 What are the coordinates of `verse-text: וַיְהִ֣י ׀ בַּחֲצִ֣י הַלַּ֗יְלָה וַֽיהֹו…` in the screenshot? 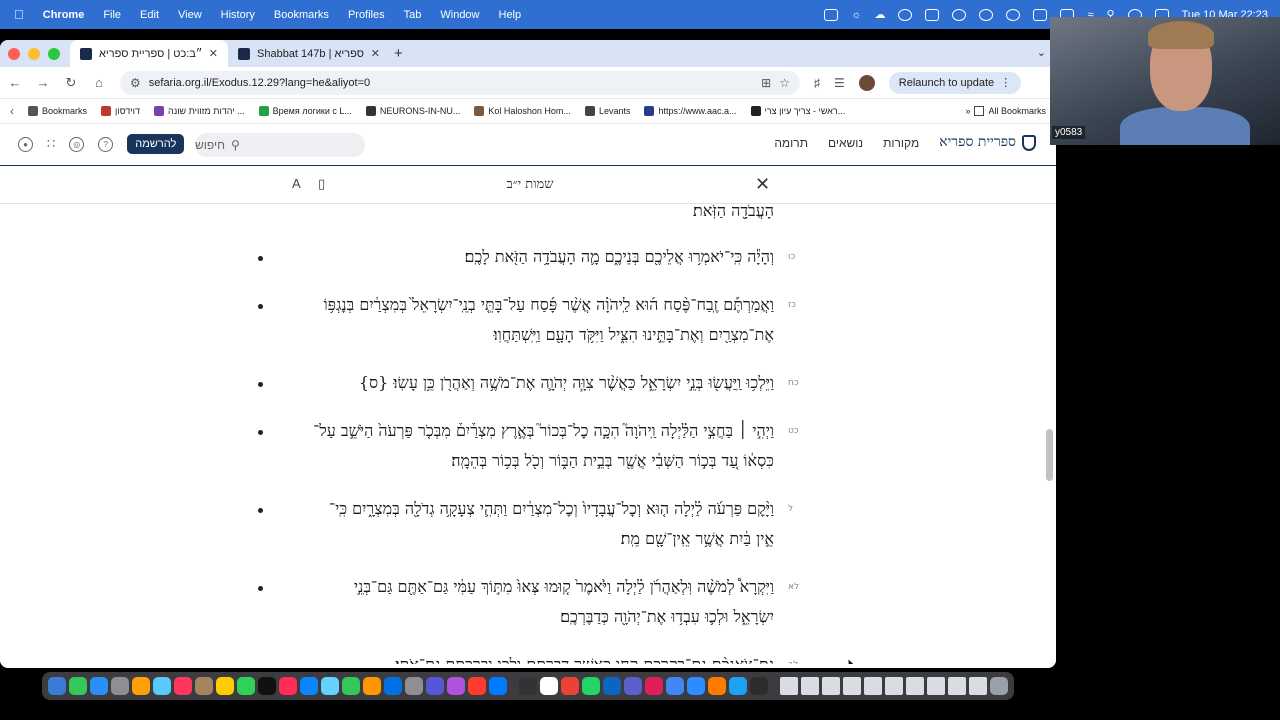 It's located at (528, 446).